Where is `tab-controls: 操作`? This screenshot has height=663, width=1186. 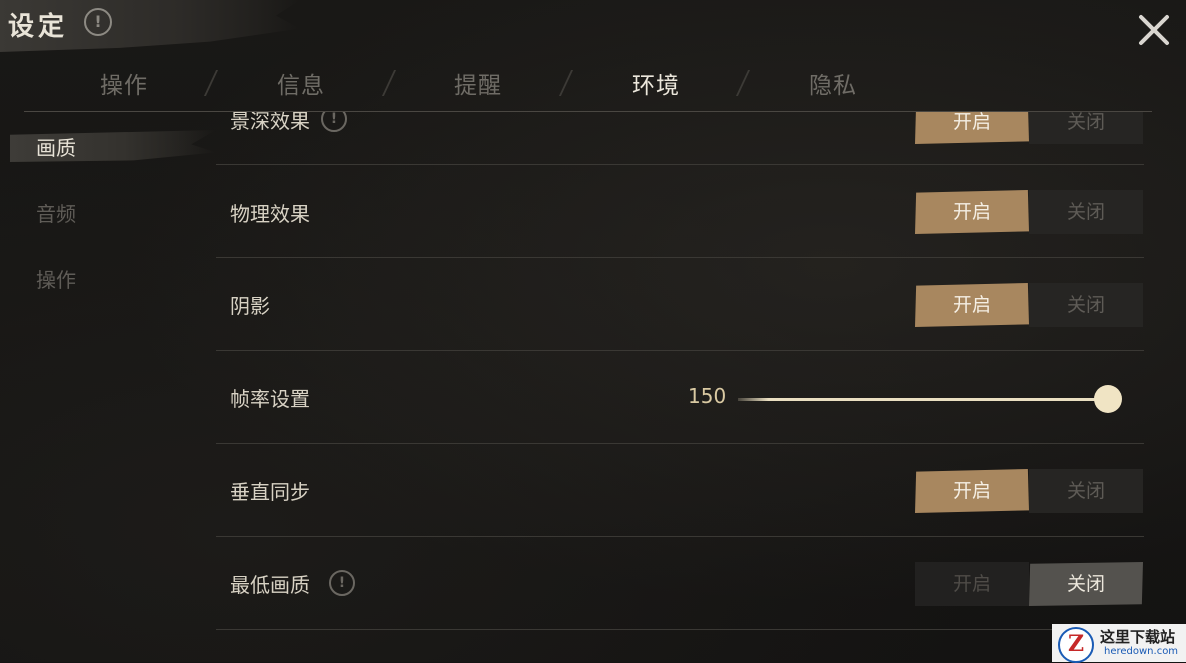 tab-controls: 操作 is located at coordinates (124, 83).